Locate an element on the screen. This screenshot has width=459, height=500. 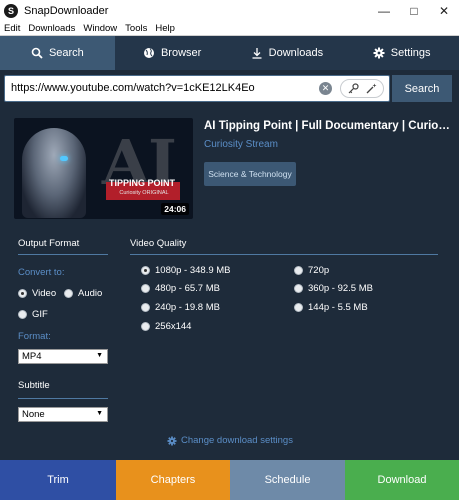
tab-browser-label: Browser is located at coordinates (181, 53).